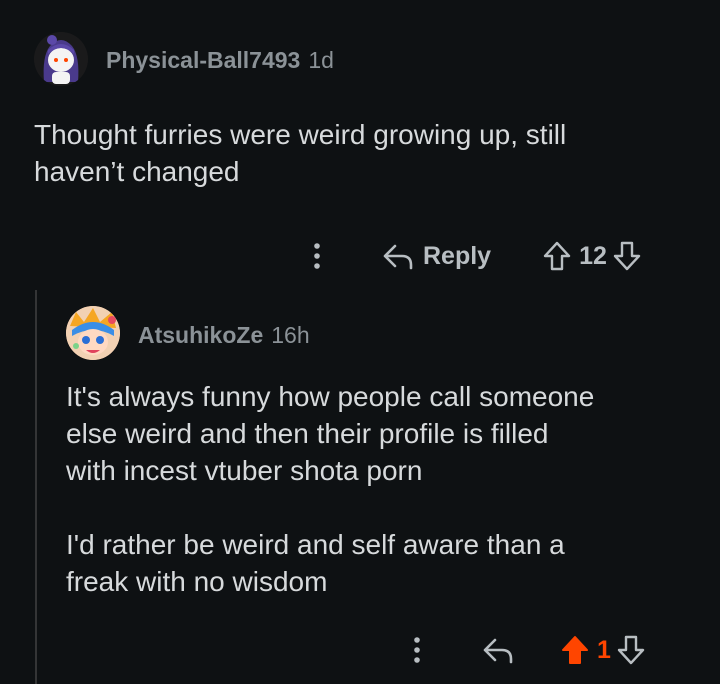  I want to click on comment-meta: Physical-Ball7493 1d, so click(220, 60).